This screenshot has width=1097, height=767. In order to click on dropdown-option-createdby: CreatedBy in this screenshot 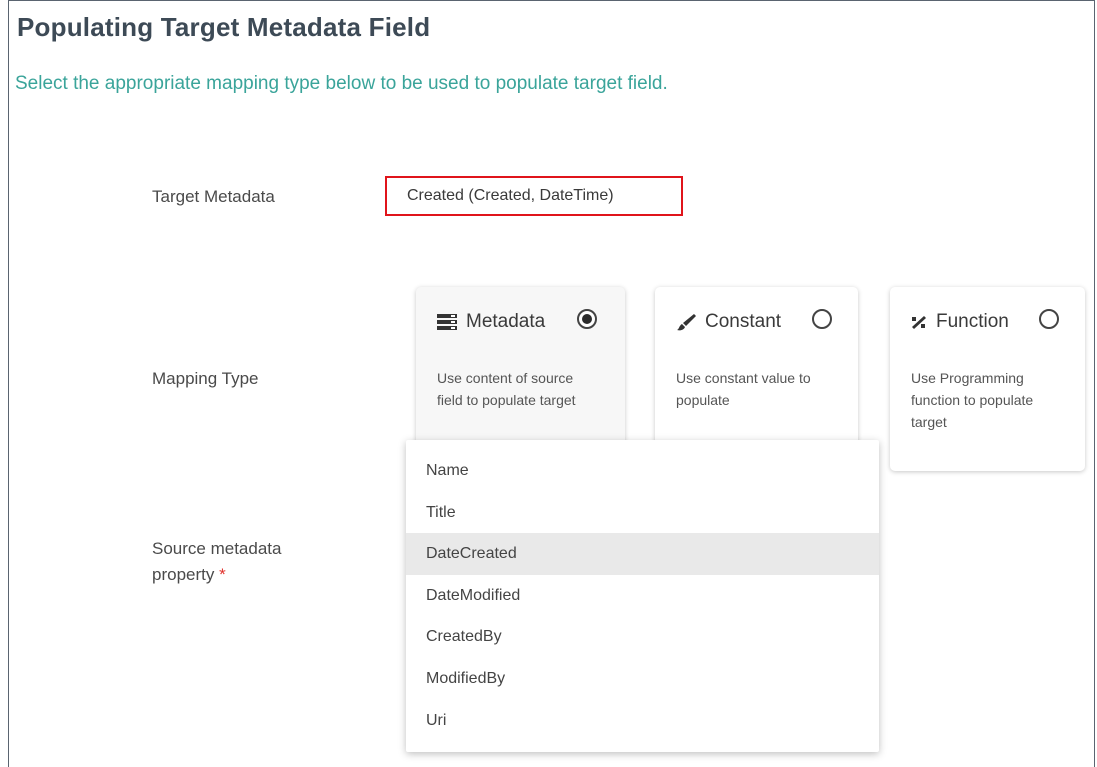, I will do `click(642, 637)`.